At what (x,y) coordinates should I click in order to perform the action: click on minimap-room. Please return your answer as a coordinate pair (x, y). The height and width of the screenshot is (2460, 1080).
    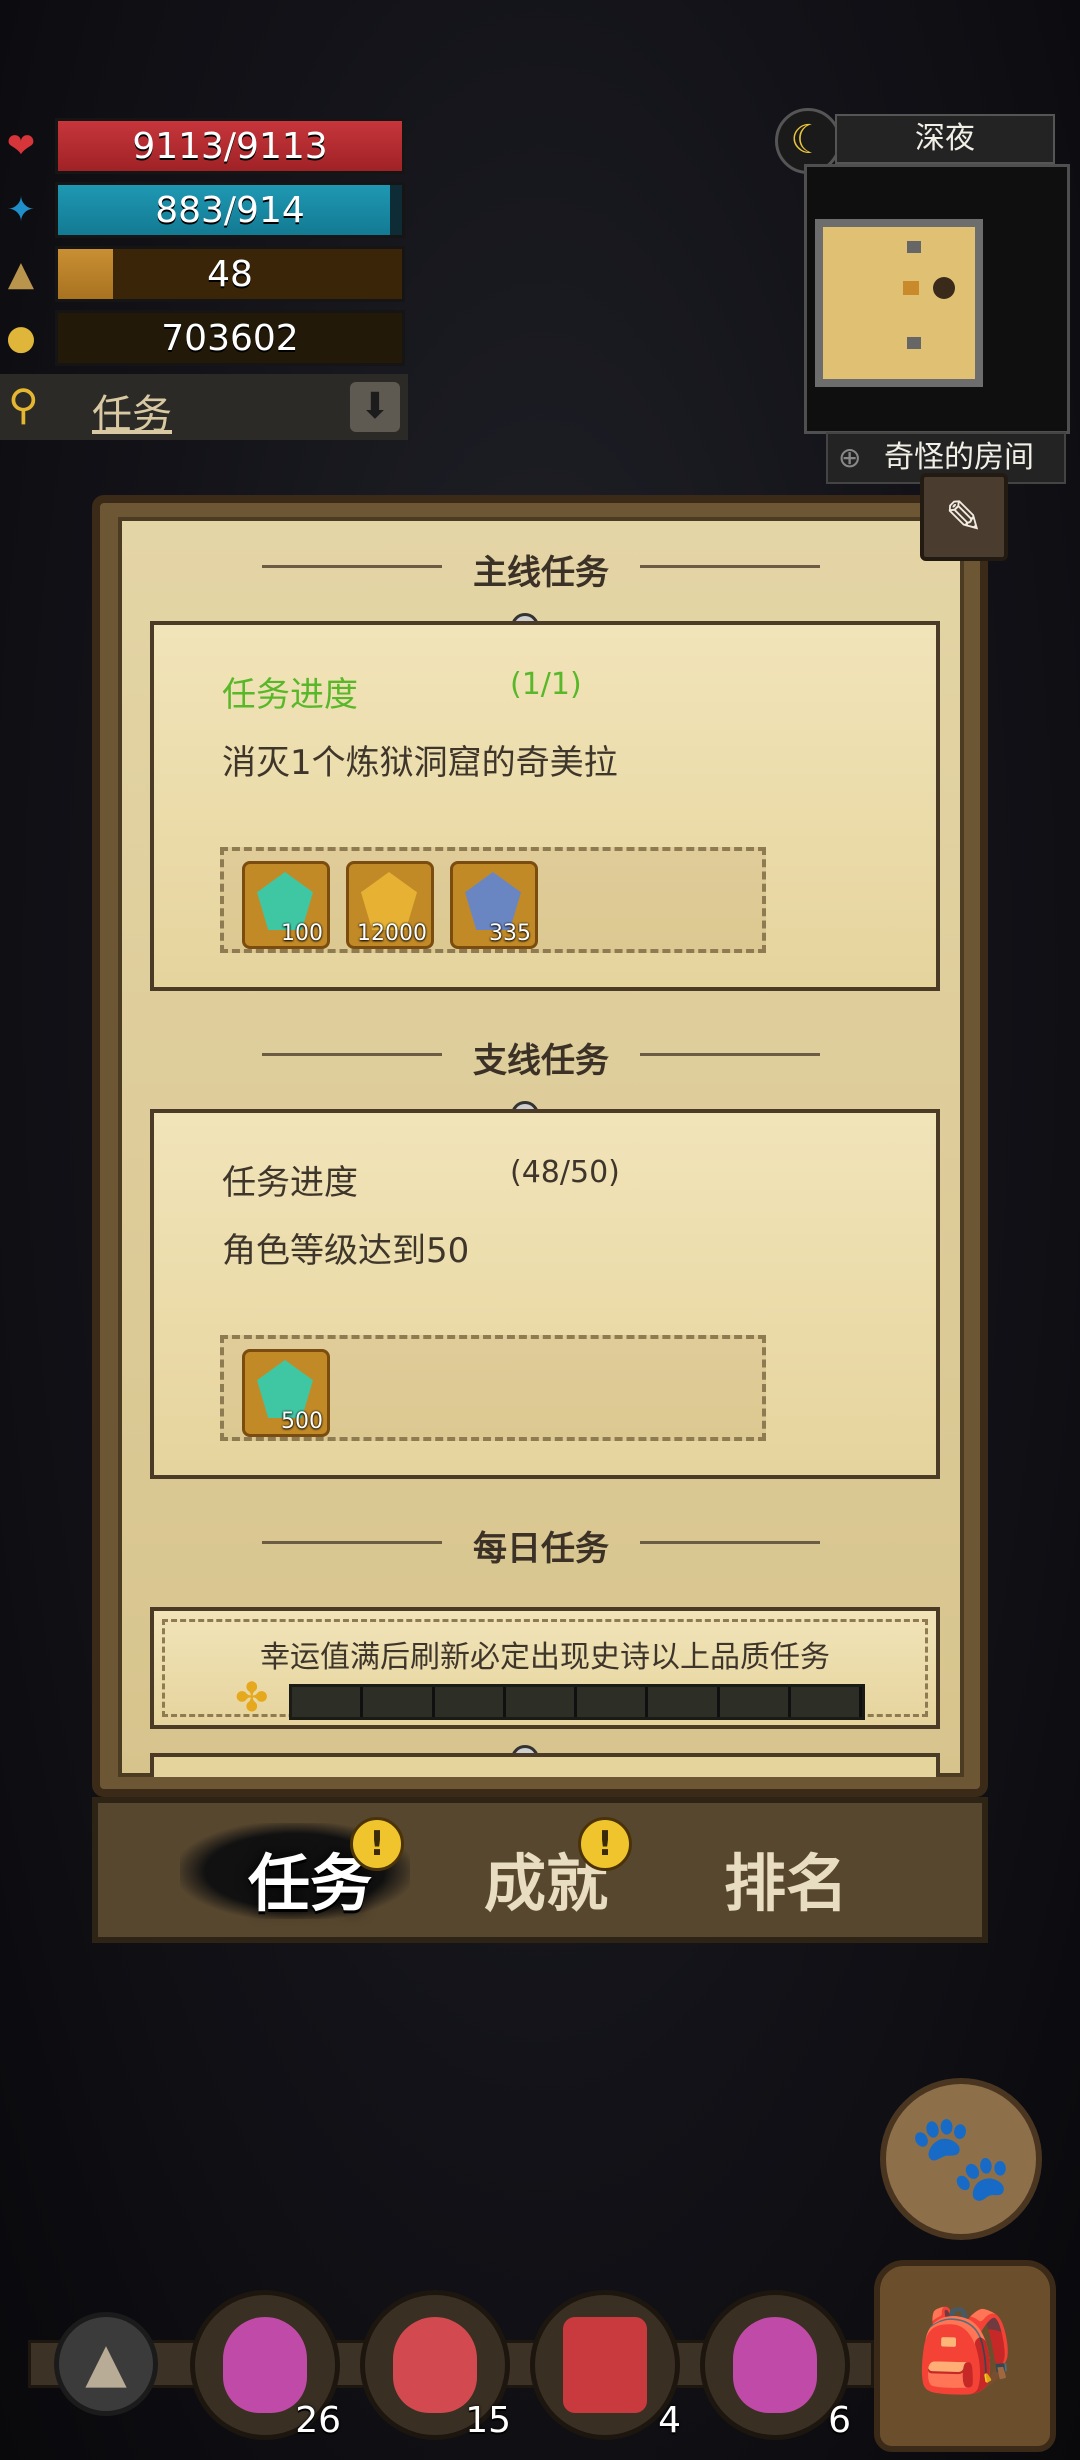
    Looking at the image, I should click on (899, 303).